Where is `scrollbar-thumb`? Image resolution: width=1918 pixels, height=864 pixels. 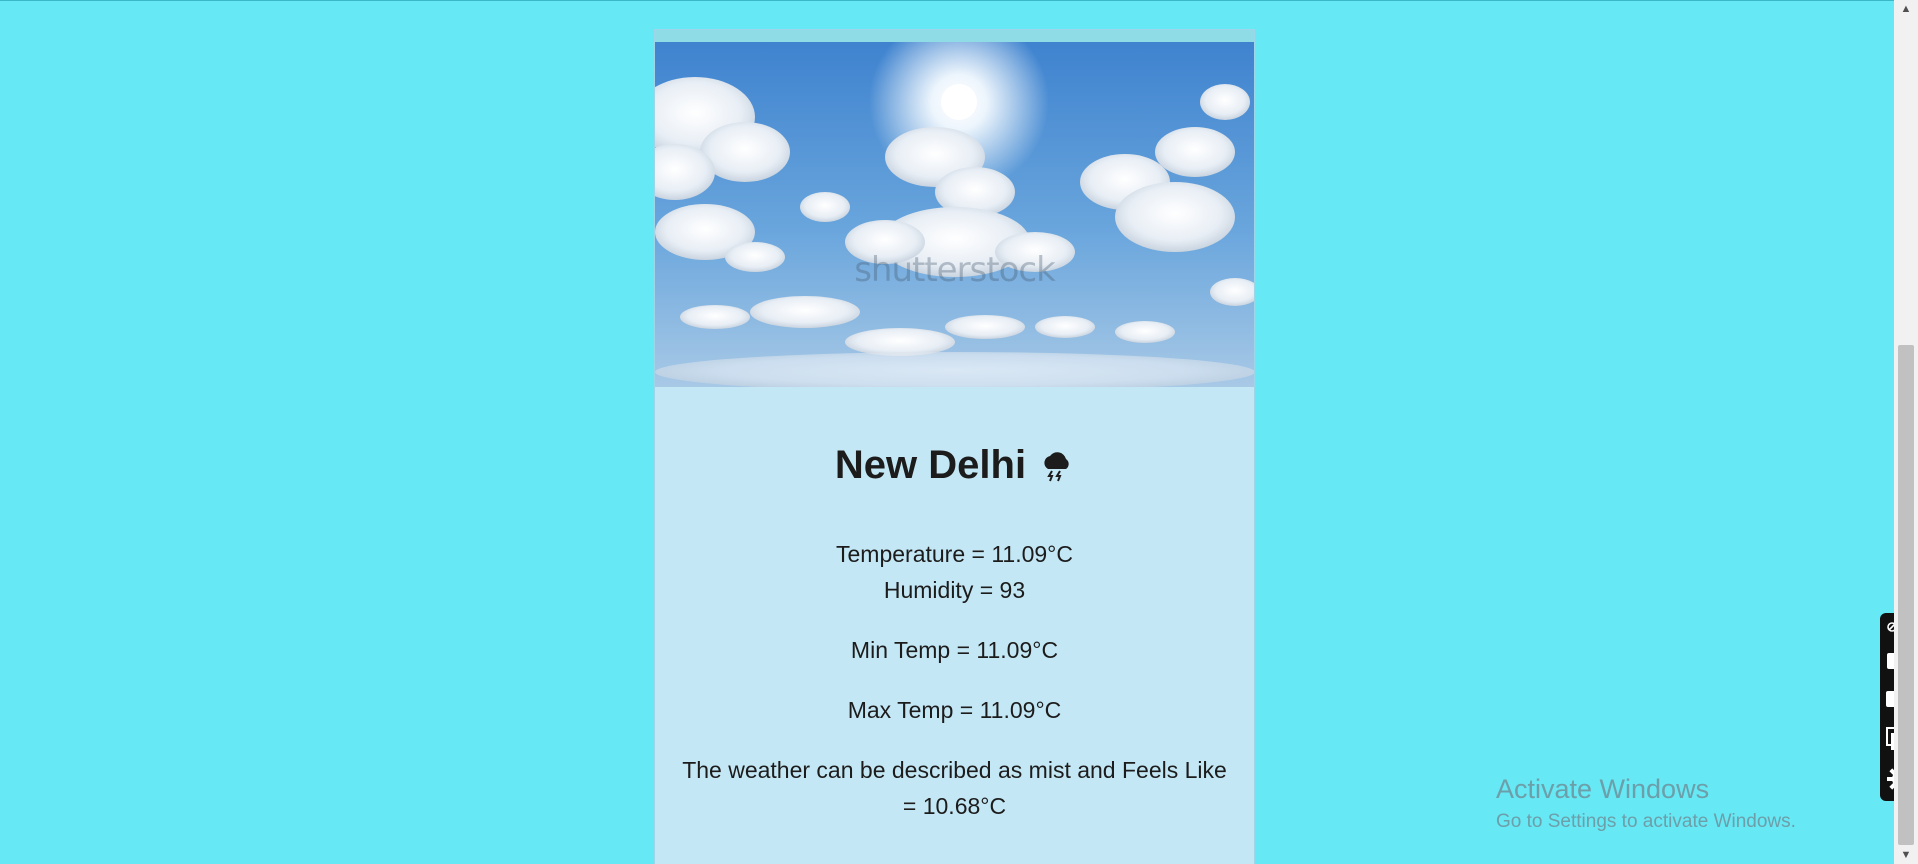 scrollbar-thumb is located at coordinates (1906, 595).